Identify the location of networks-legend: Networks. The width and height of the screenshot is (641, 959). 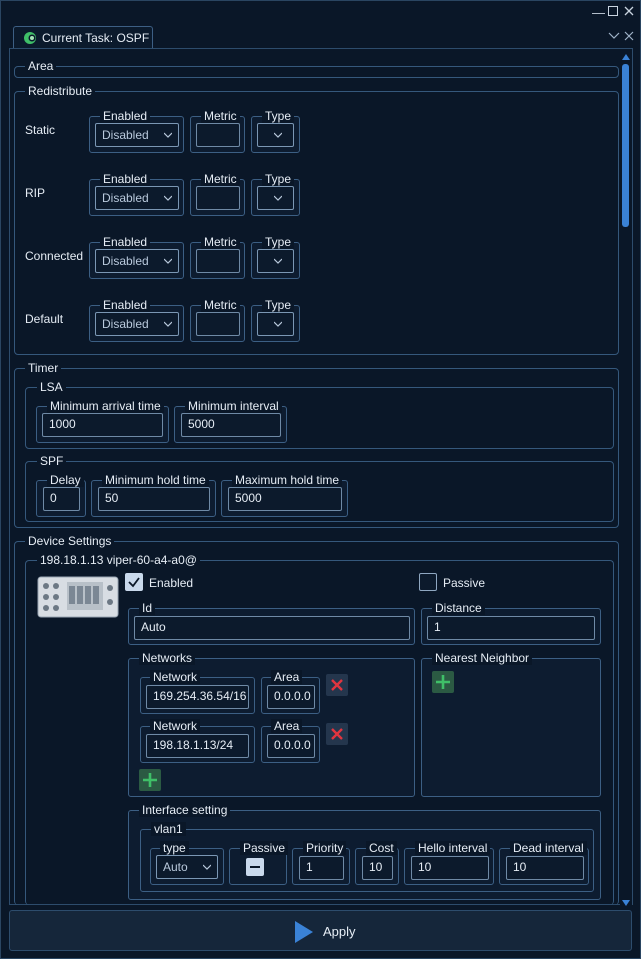
(167, 658).